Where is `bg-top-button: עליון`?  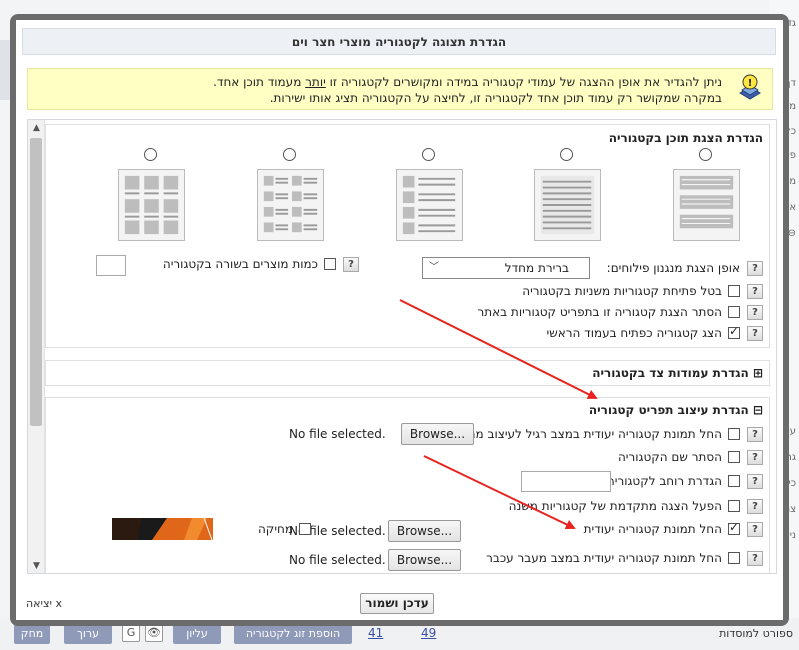
bg-top-button: עליון is located at coordinates (197, 634).